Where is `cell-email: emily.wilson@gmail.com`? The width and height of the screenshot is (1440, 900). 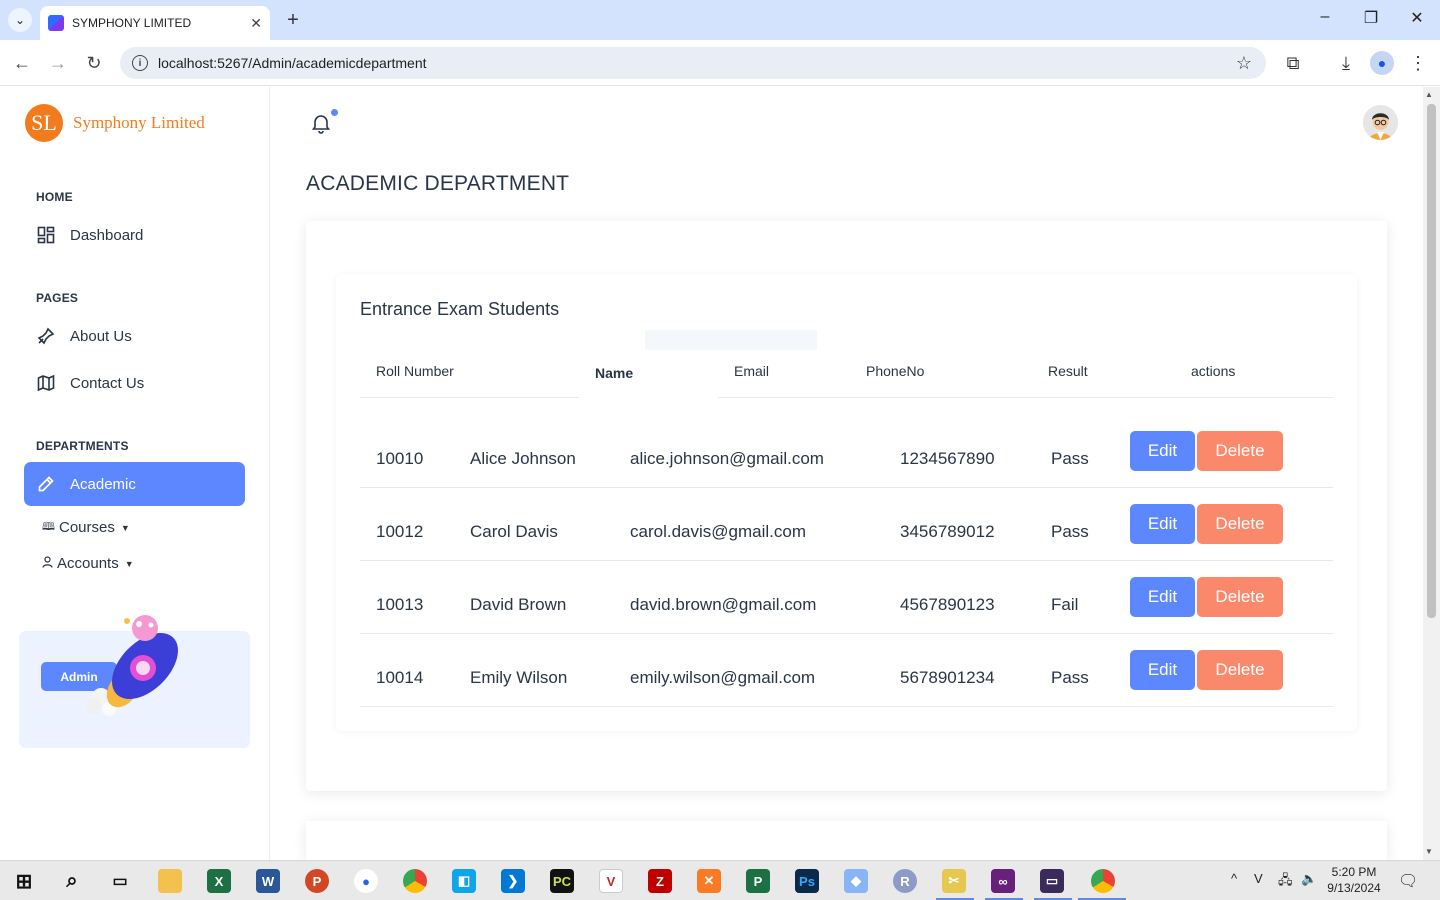 cell-email: emily.wilson@gmail.com is located at coordinates (723, 677).